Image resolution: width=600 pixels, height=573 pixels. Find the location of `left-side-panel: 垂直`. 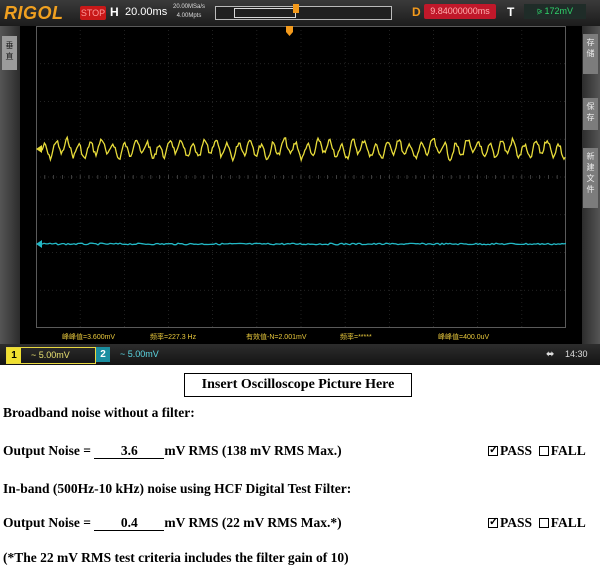

left-side-panel: 垂直 is located at coordinates (10, 185).